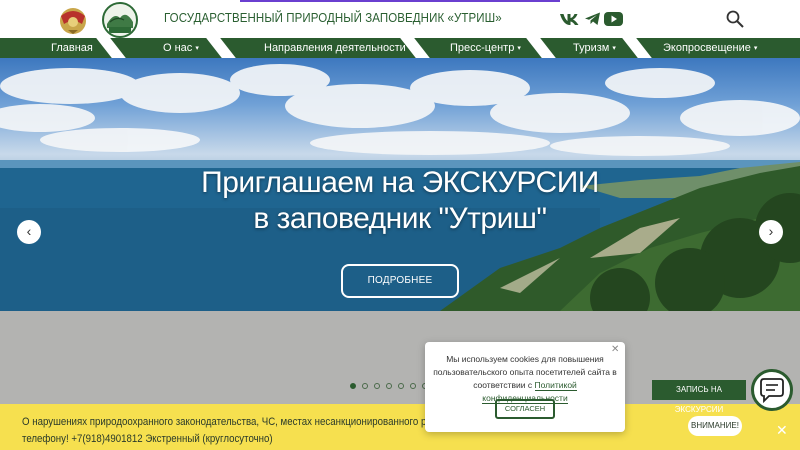 This screenshot has width=800, height=450. Describe the element at coordinates (482, 48) in the screenshot. I see `nav-item-label: Пресс-центр` at that location.